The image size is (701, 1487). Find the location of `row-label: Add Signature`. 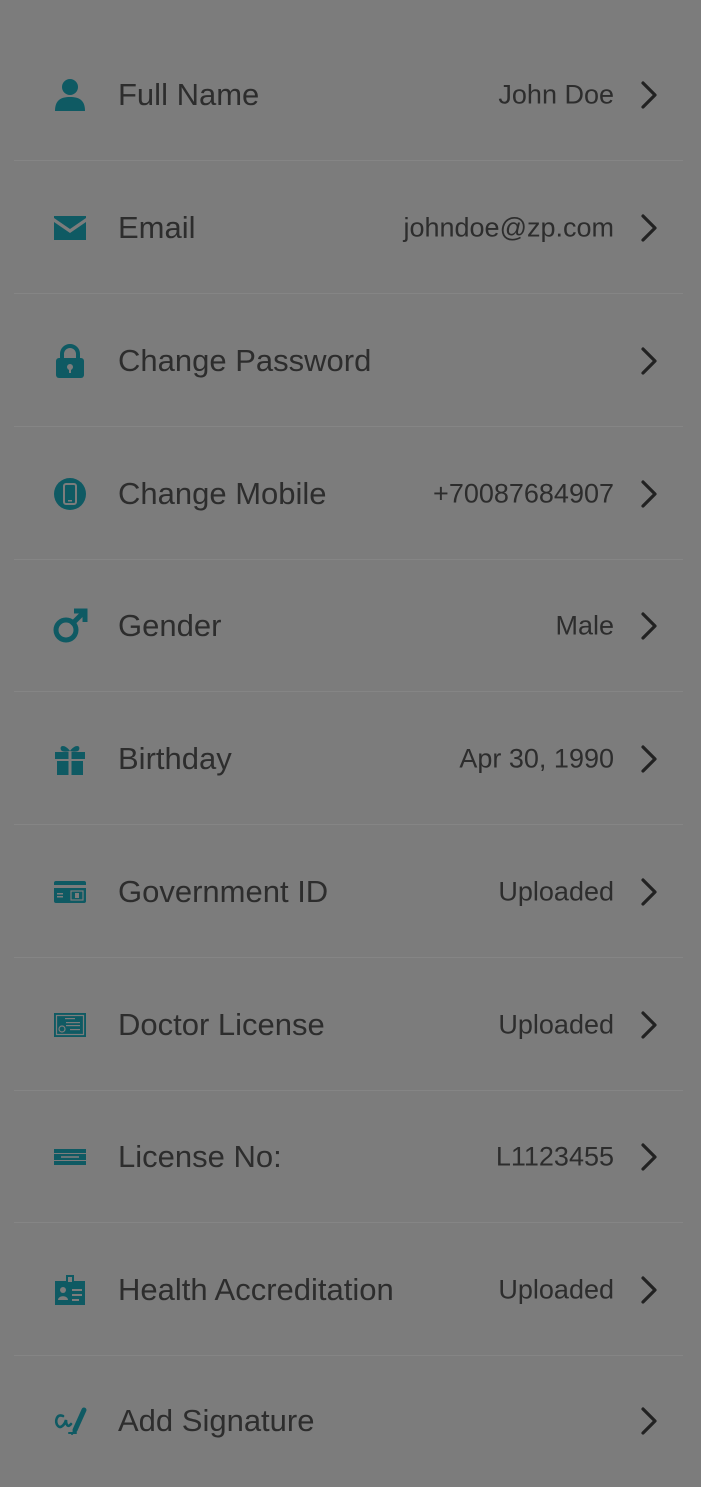

row-label: Add Signature is located at coordinates (216, 1420).